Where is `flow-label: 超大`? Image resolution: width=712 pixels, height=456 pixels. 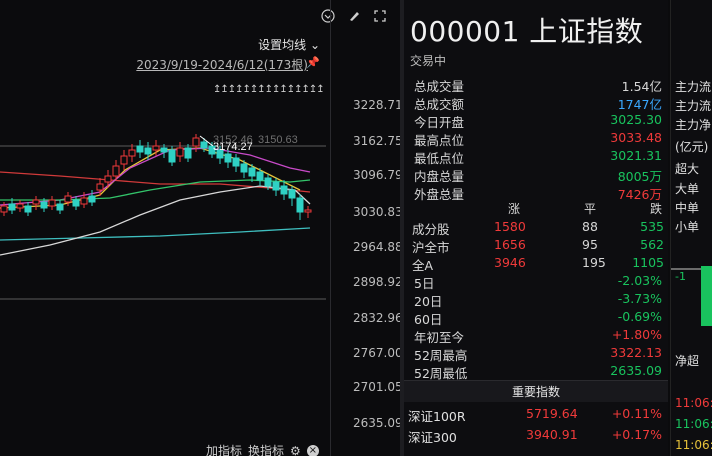 flow-label: 超大 is located at coordinates (687, 169).